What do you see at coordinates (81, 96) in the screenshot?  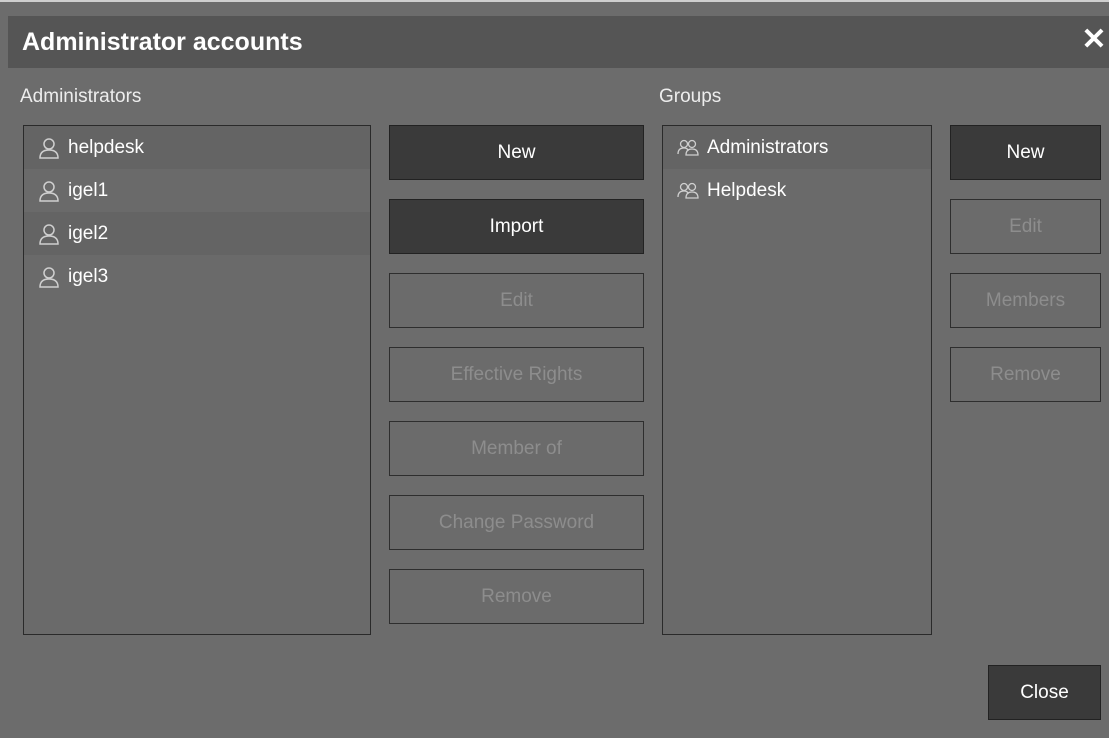 I see `administrators-label: Administrators` at bounding box center [81, 96].